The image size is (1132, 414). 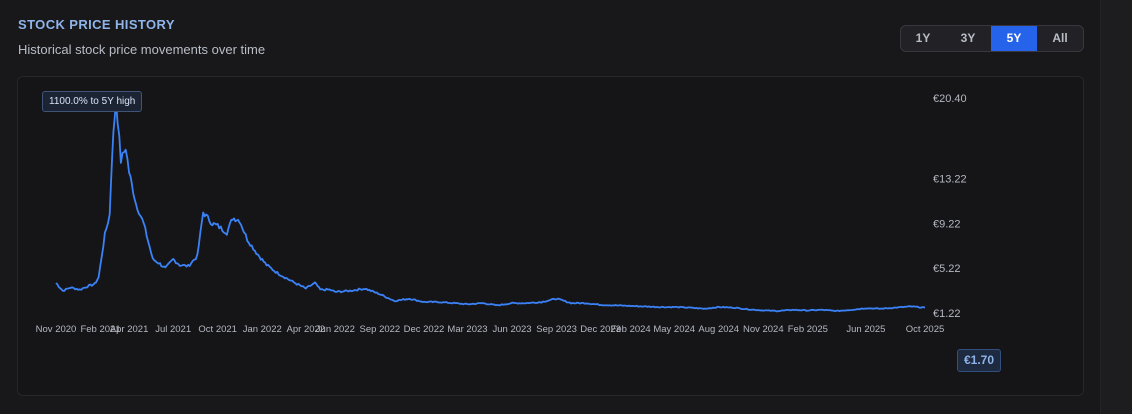 I want to click on x-tick-label: Sep 2022, so click(x=380, y=329).